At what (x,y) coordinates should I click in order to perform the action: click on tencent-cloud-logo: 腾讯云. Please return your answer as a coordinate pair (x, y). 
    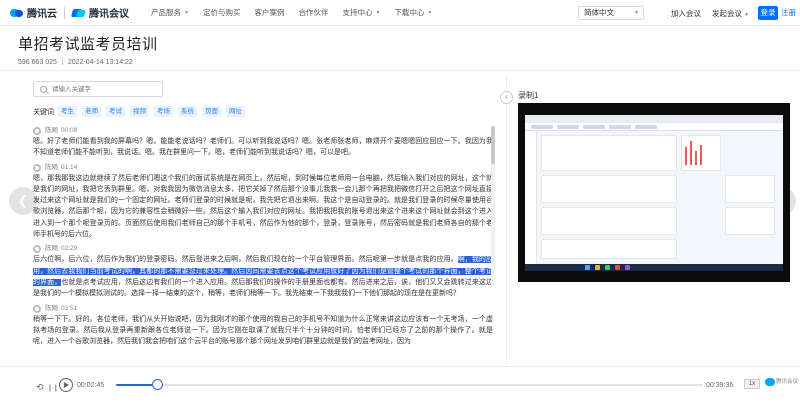
    Looking at the image, I should click on (33, 12).